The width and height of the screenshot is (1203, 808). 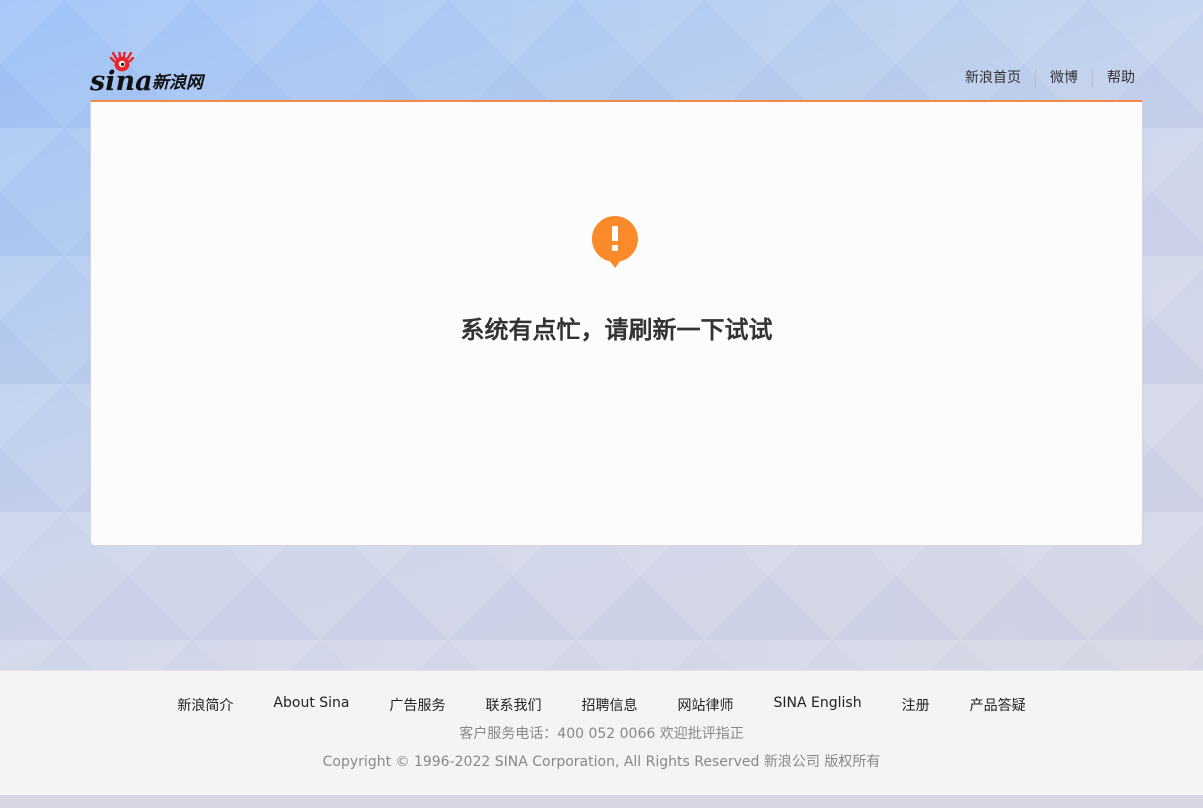 I want to click on sina-logo-icon: sina 新浪网, so click(x=148, y=74).